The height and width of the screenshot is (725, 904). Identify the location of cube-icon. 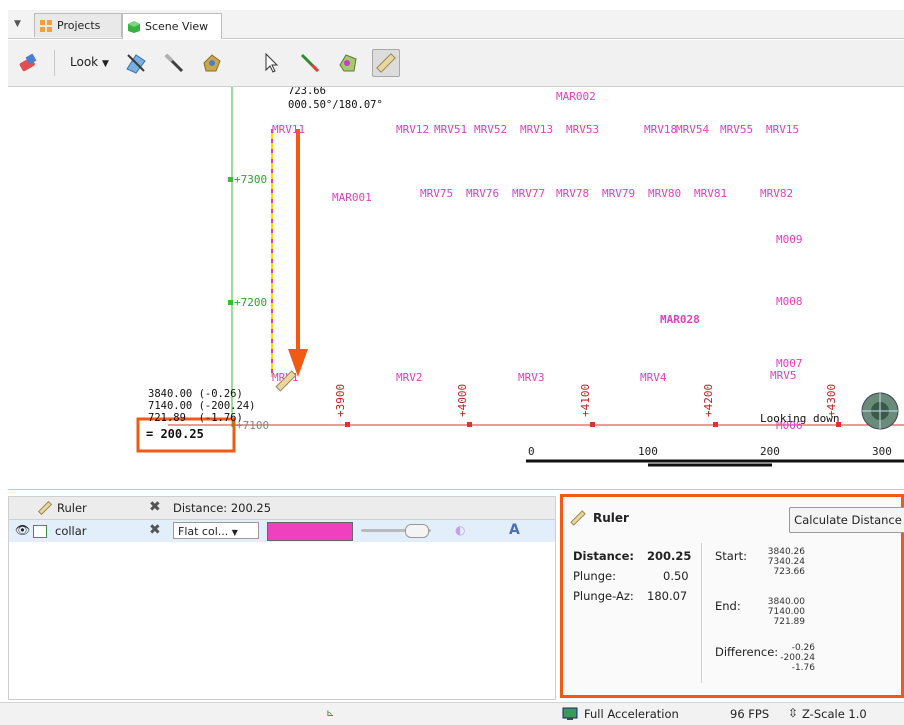
(134, 26).